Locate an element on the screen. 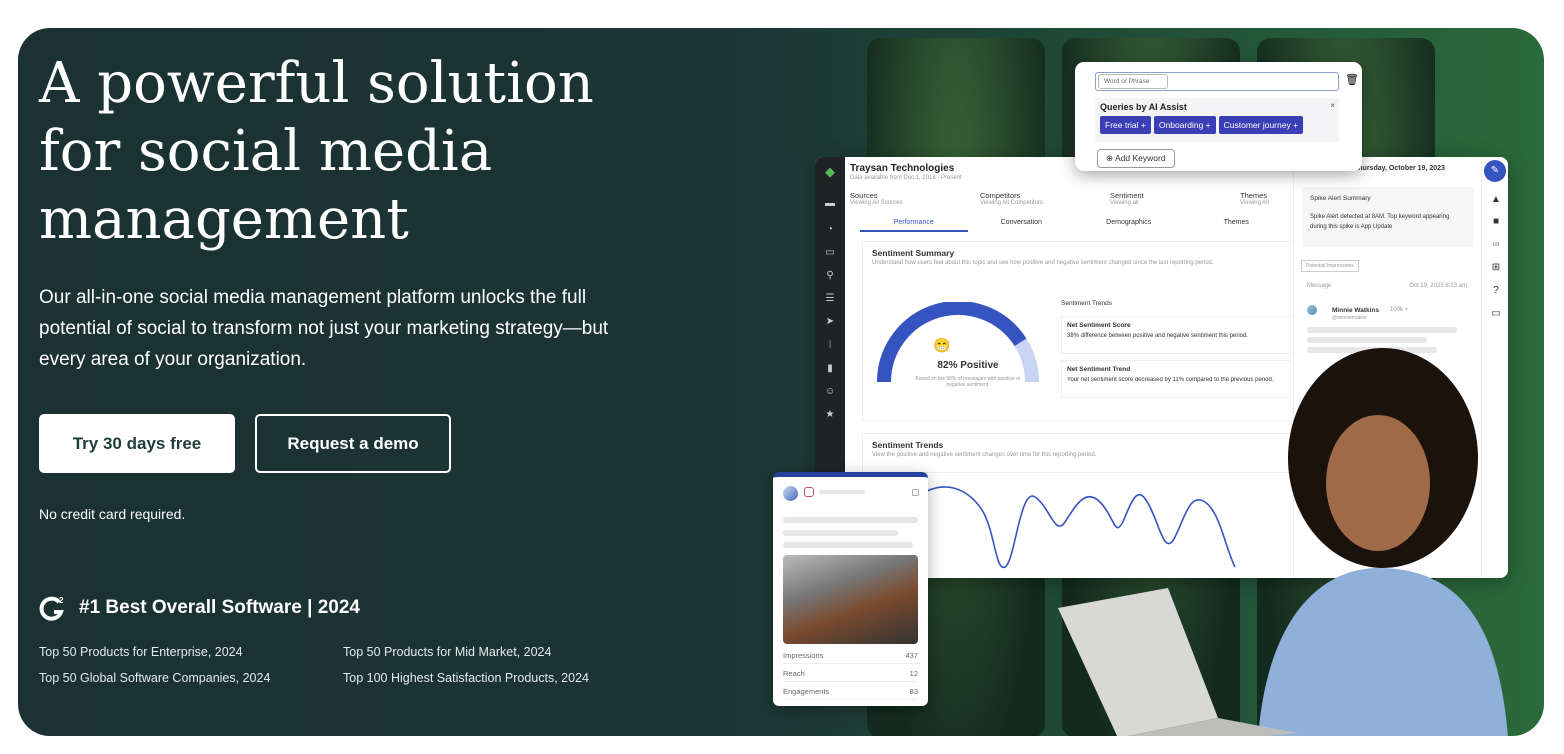 This screenshot has width=1564, height=754. bot-icon: ☺ is located at coordinates (830, 392).